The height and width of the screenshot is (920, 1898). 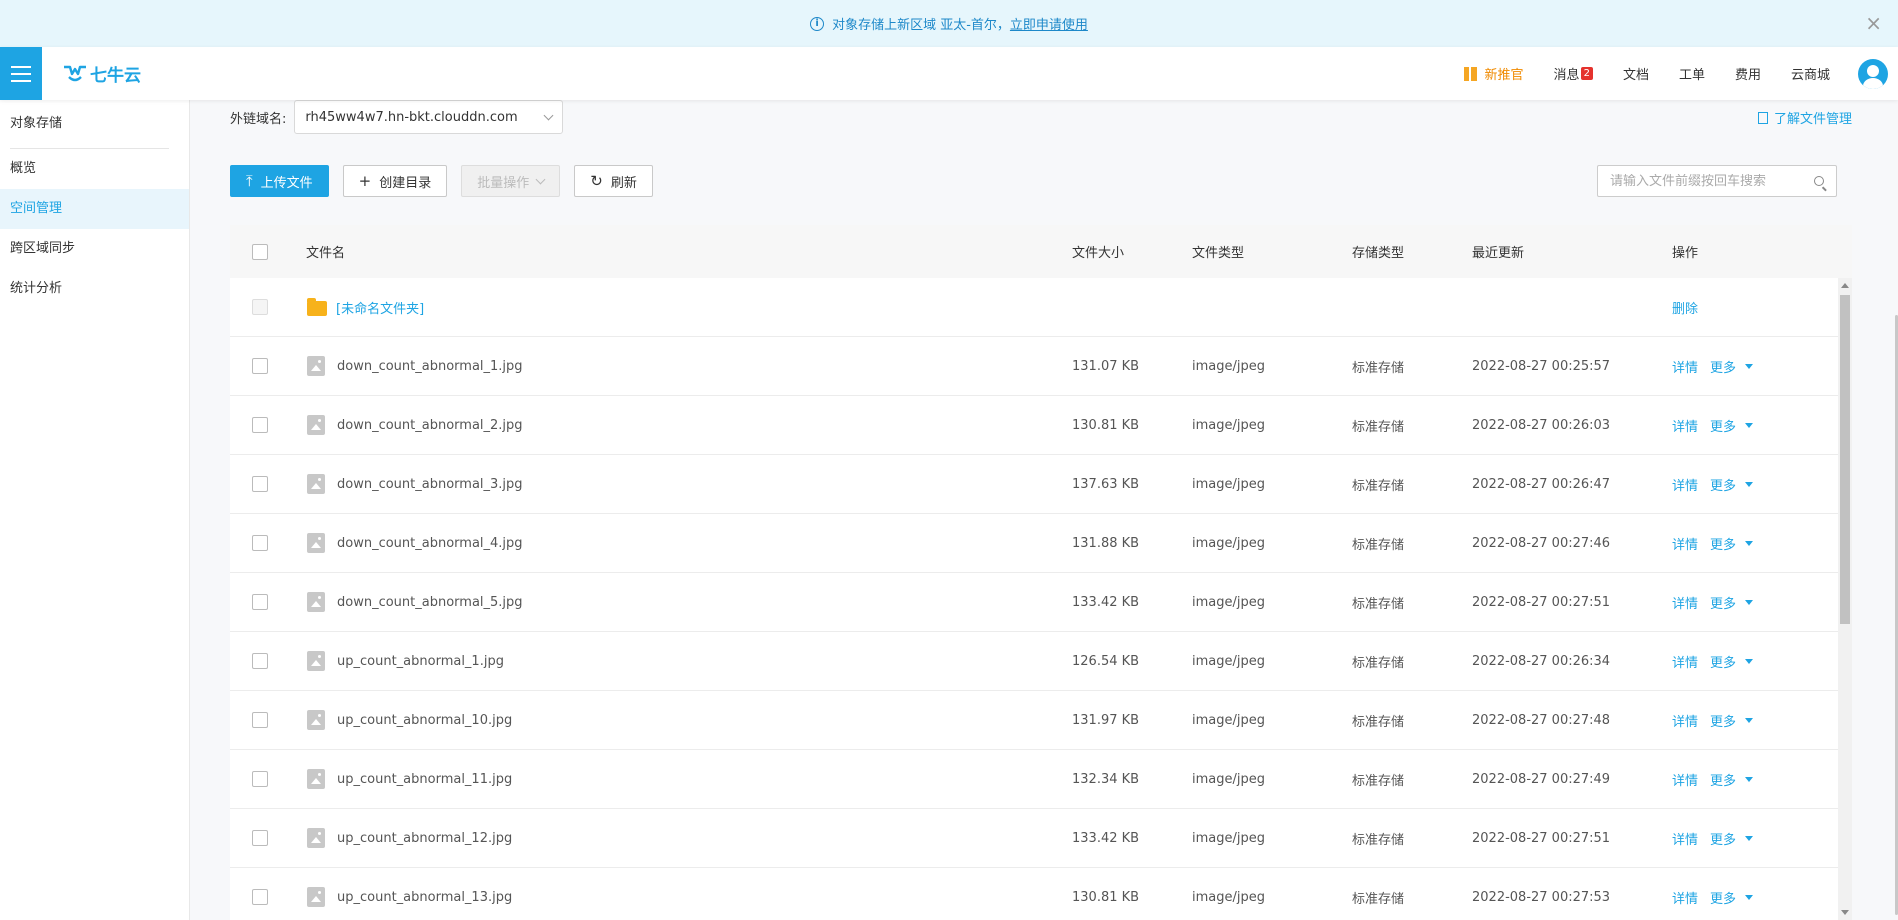 I want to click on file-name: down_count_abnormal_4.jpg, so click(x=430, y=543).